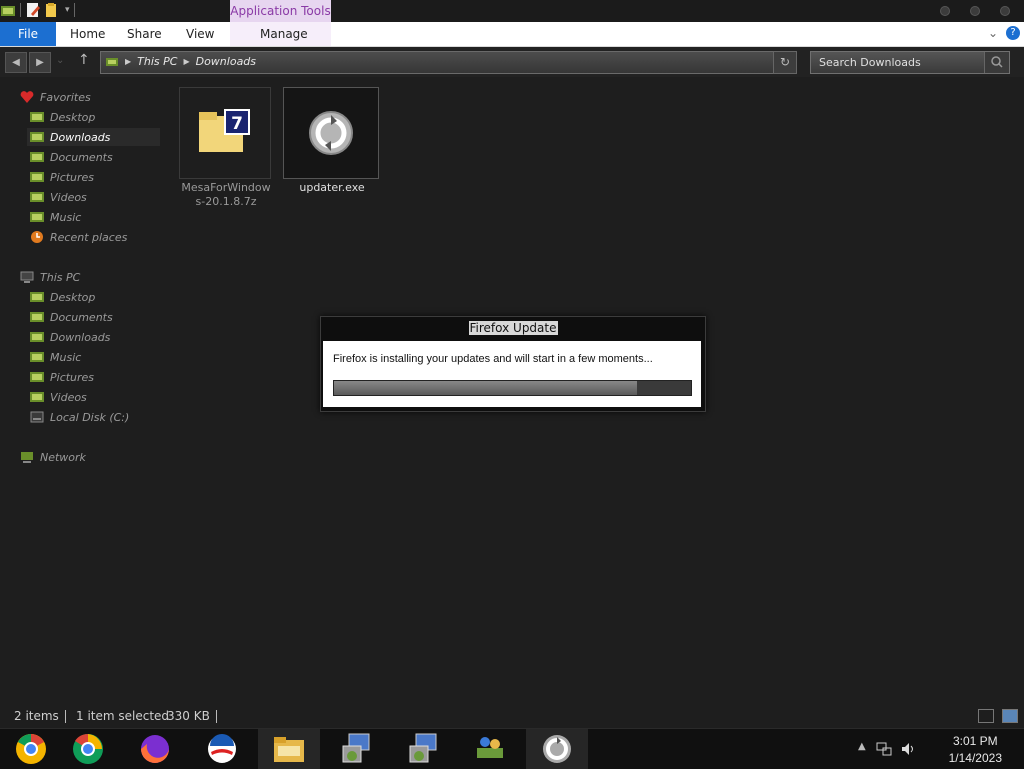 The width and height of the screenshot is (1024, 769). What do you see at coordinates (1010, 716) in the screenshot?
I see `large-icons-view-icon` at bounding box center [1010, 716].